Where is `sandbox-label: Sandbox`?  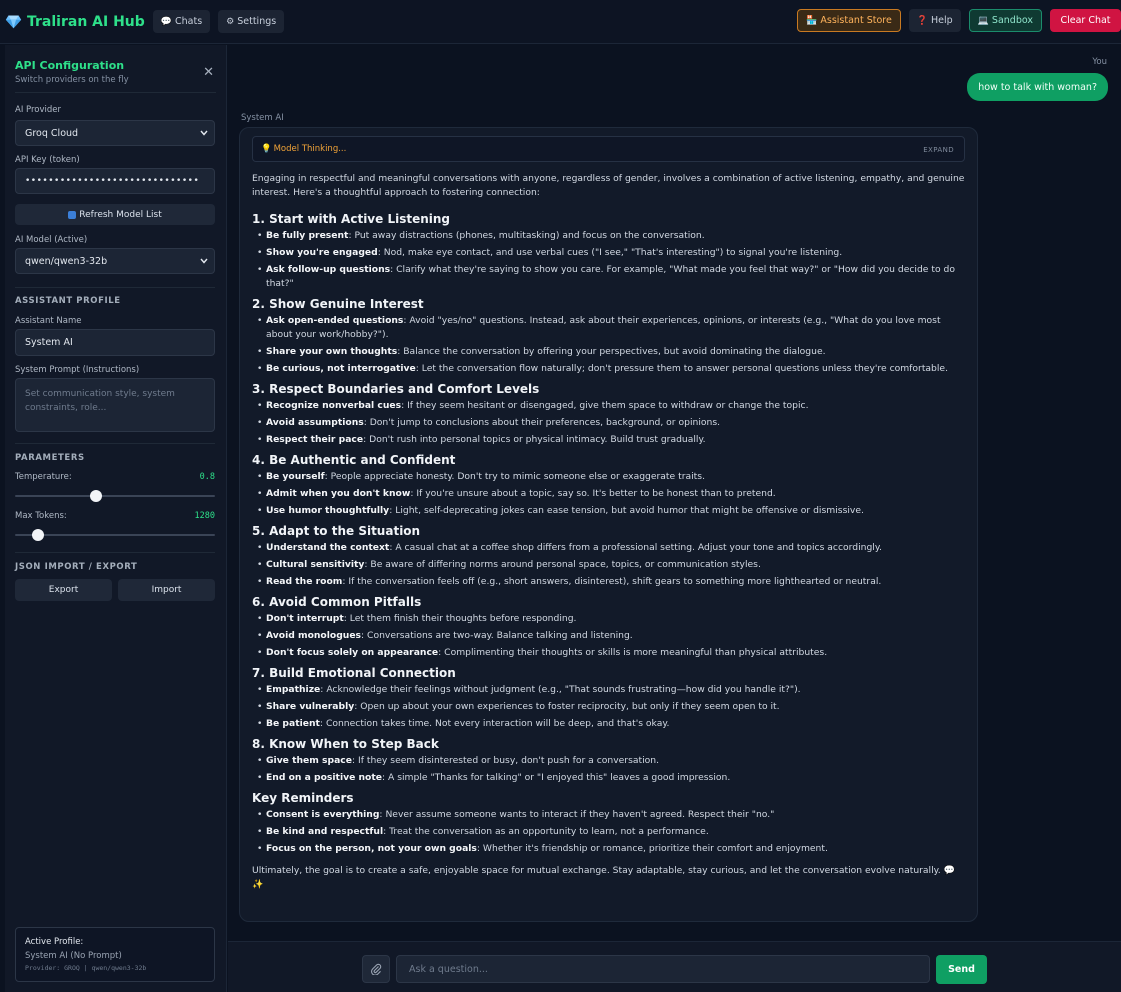 sandbox-label: Sandbox is located at coordinates (1012, 20).